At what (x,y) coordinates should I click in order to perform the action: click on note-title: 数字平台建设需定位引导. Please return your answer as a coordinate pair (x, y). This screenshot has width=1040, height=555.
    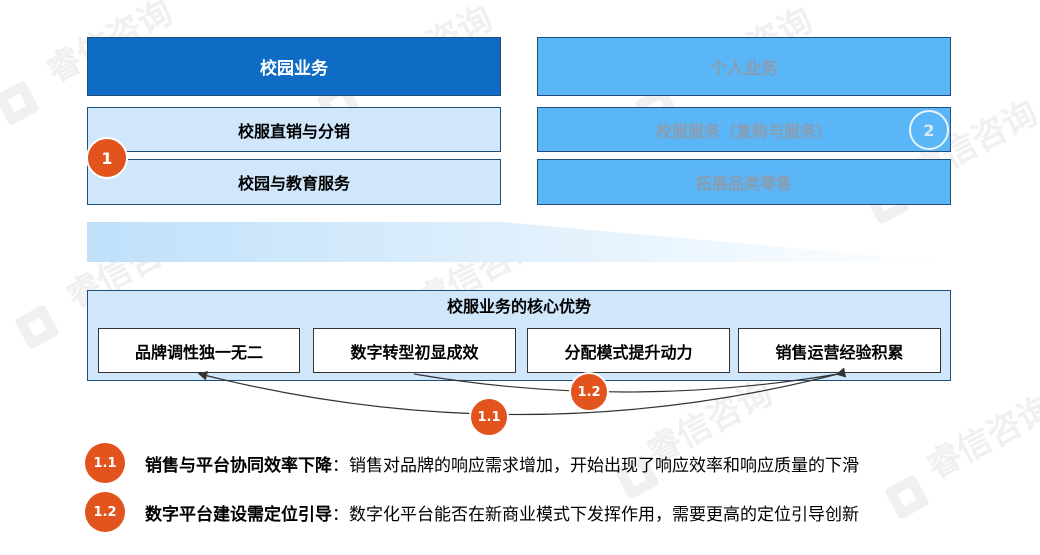
    Looking at the image, I should click on (238, 514).